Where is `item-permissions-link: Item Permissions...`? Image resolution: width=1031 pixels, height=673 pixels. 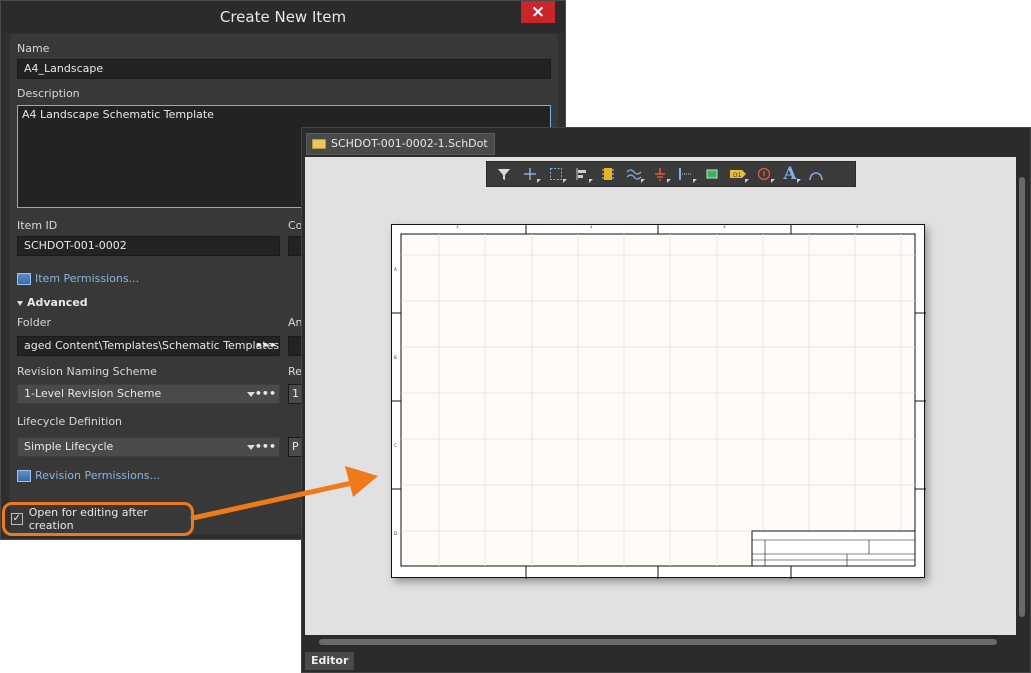
item-permissions-link: Item Permissions... is located at coordinates (78, 278).